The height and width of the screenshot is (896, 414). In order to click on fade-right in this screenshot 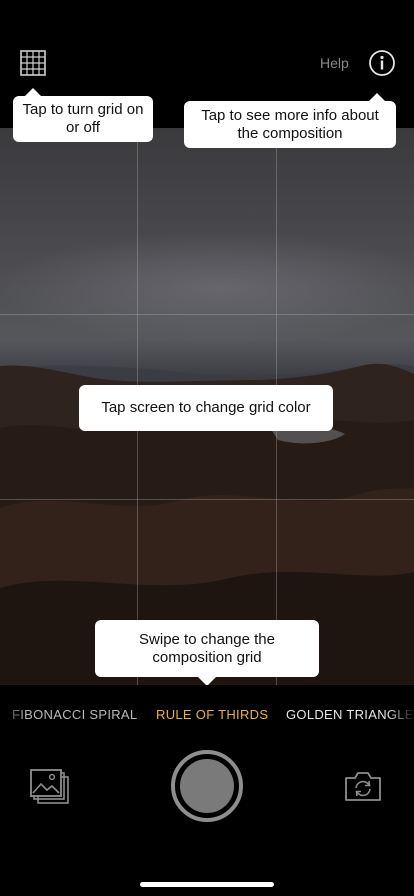, I will do `click(401, 712)`.